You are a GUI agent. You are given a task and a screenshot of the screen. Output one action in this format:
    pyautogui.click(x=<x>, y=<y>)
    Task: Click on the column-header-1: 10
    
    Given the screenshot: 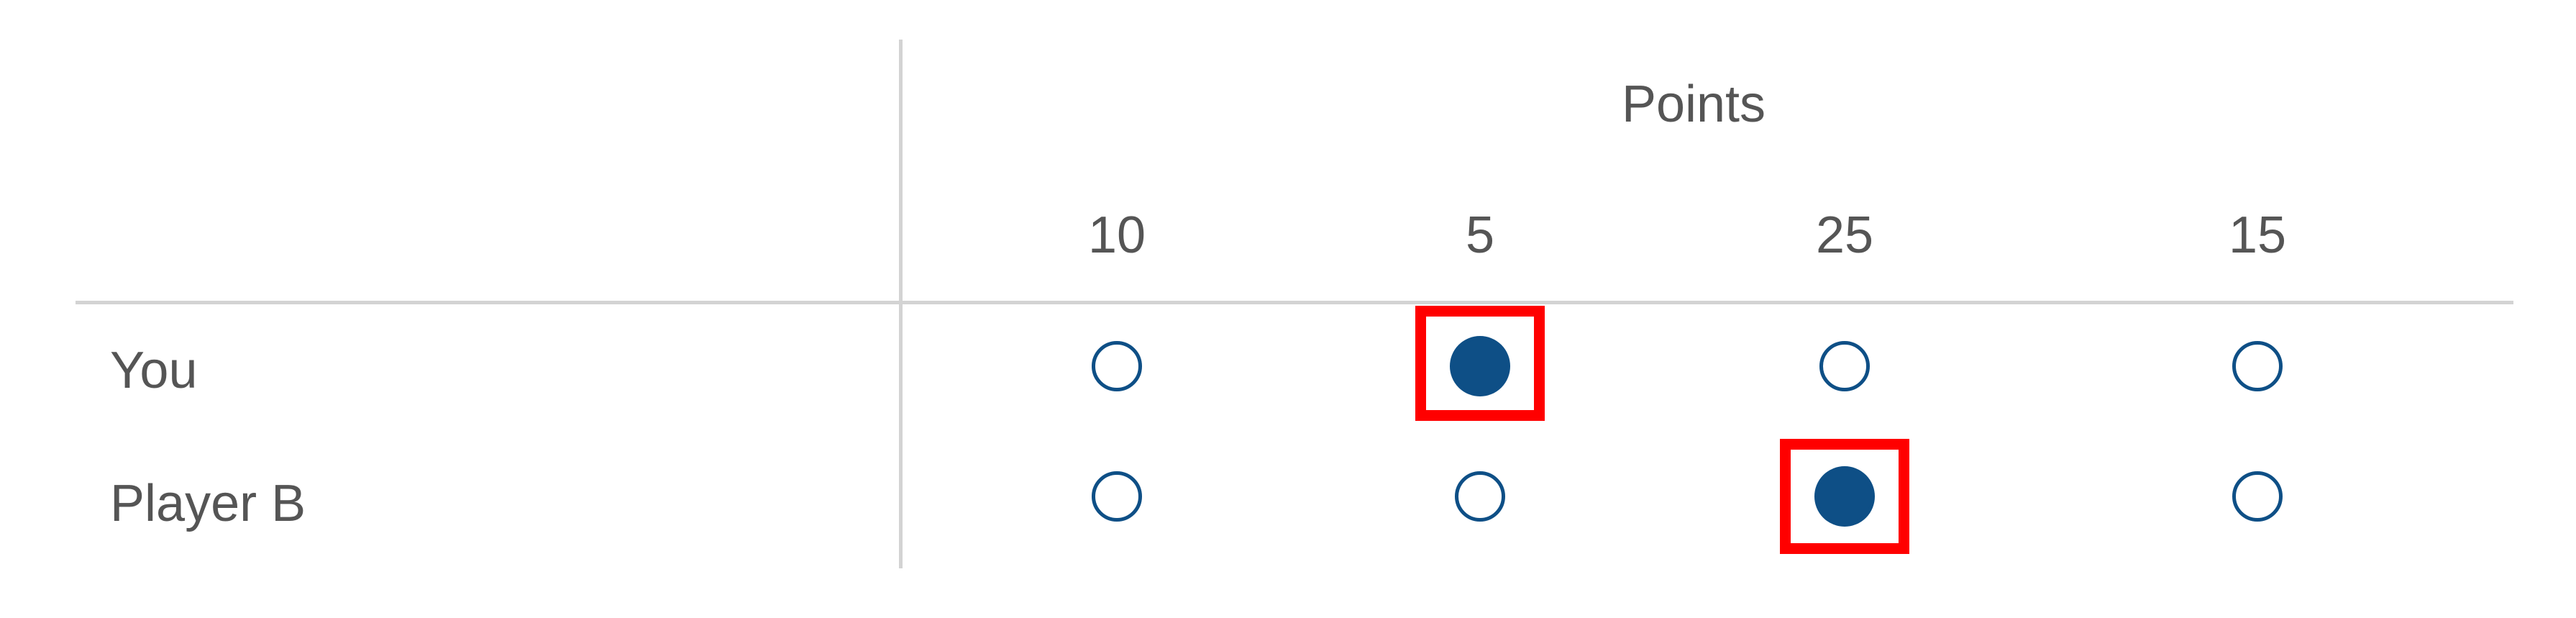 What is the action you would take?
    pyautogui.click(x=1116, y=235)
    